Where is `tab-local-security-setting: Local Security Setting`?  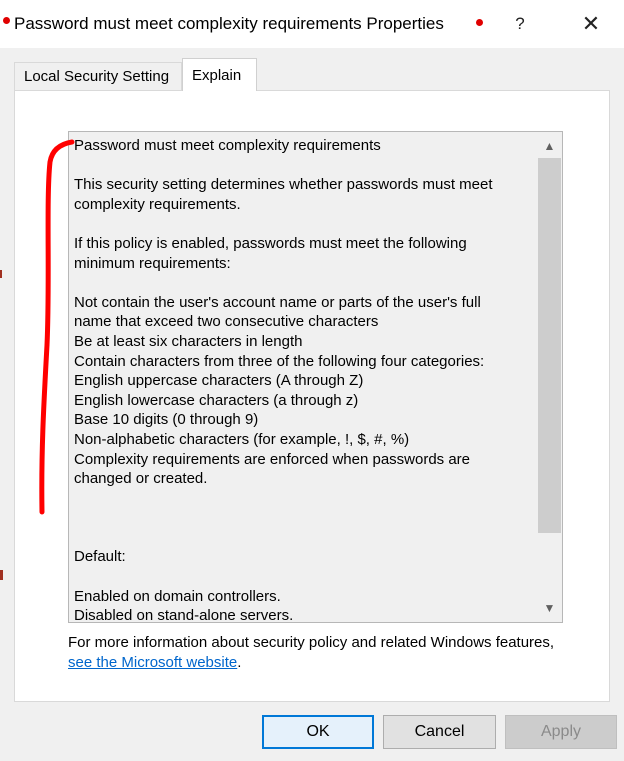
tab-local-security-setting: Local Security Setting is located at coordinates (98, 76).